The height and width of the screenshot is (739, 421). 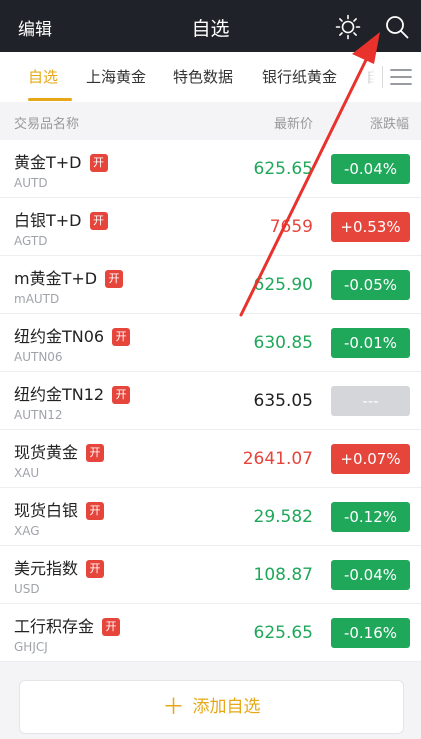 I want to click on add-watchlist-button: ＋ 添加自选, so click(x=211, y=707).